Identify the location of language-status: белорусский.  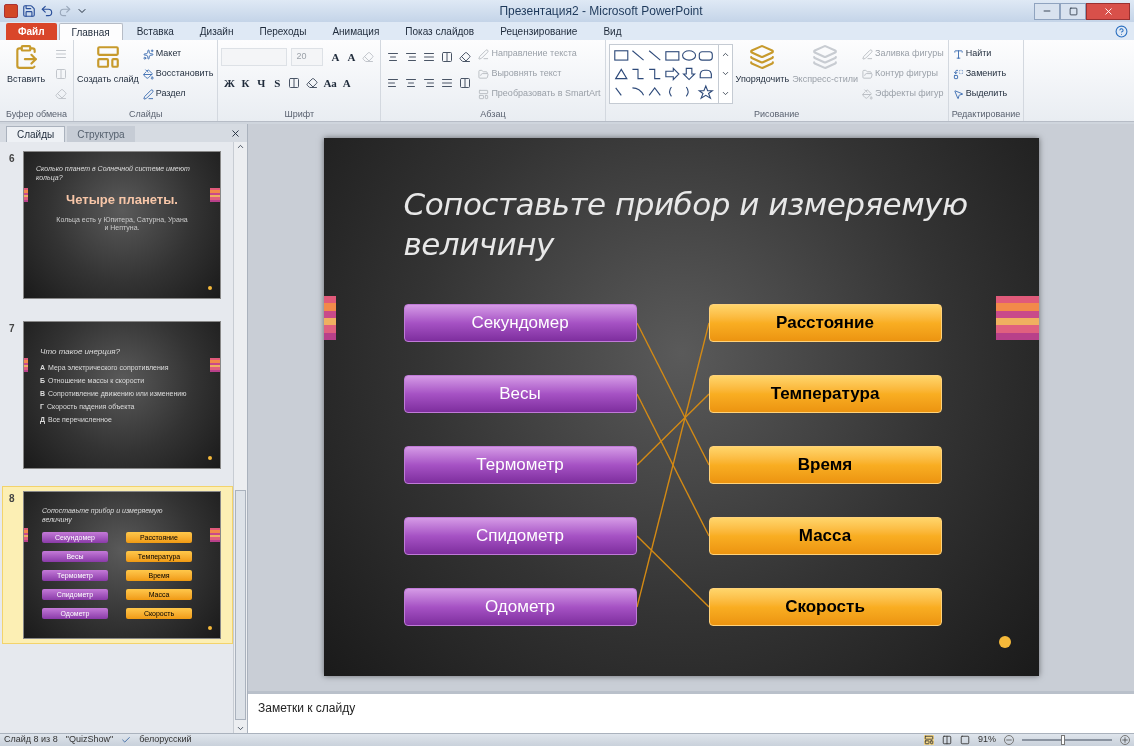
(165, 739).